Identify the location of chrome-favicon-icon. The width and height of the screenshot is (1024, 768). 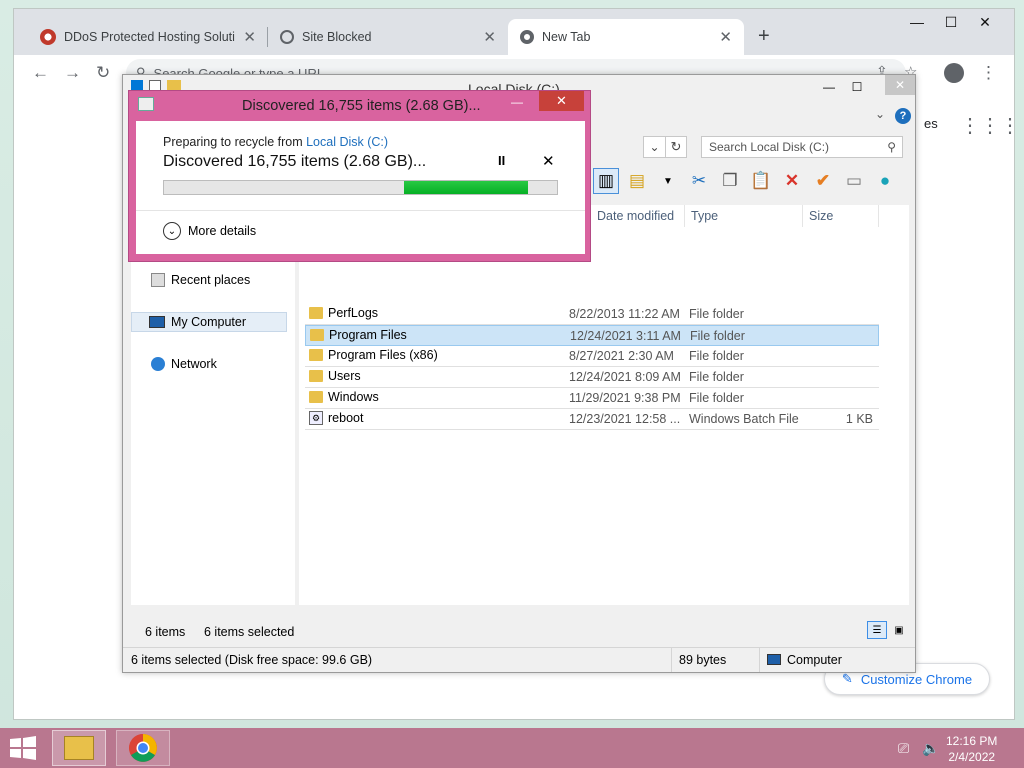
(527, 37).